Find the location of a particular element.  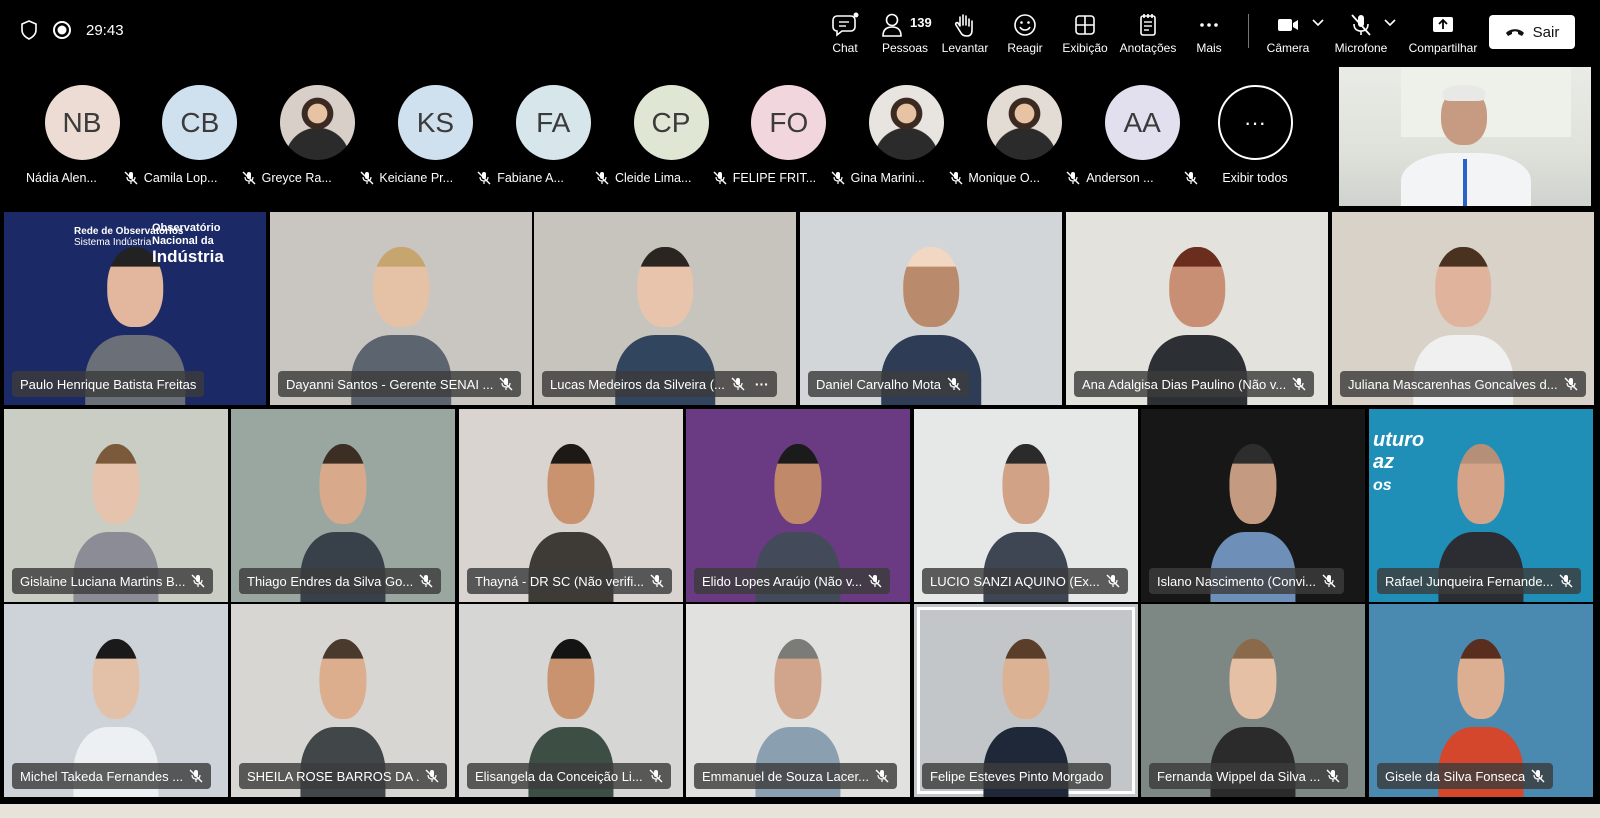

more-icon is located at coordinates (1209, 25).